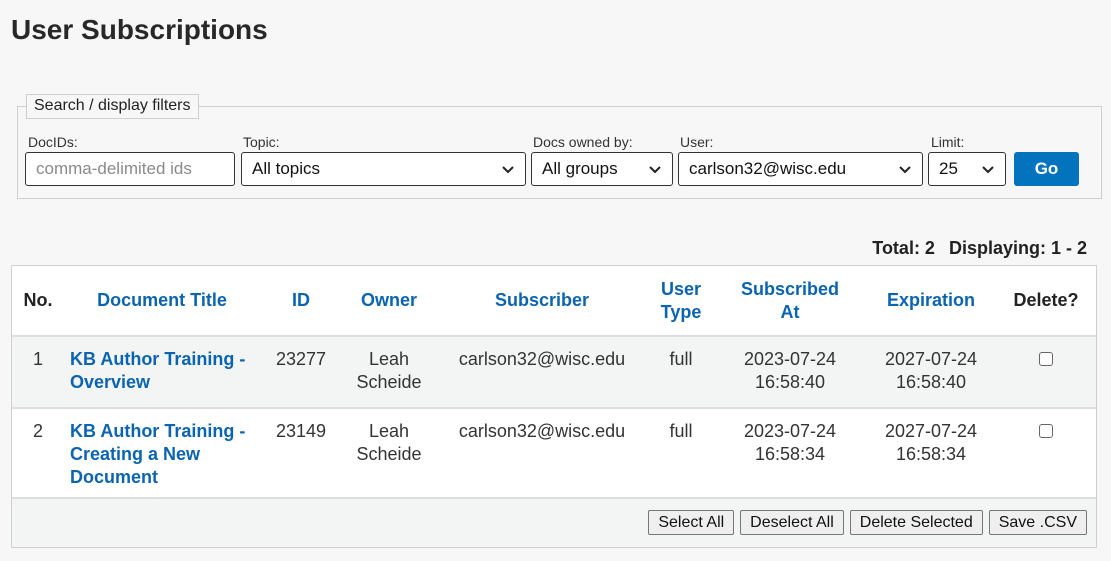 The width and height of the screenshot is (1111, 561). Describe the element at coordinates (931, 301) in the screenshot. I see `header-expiration: Expiration` at that location.